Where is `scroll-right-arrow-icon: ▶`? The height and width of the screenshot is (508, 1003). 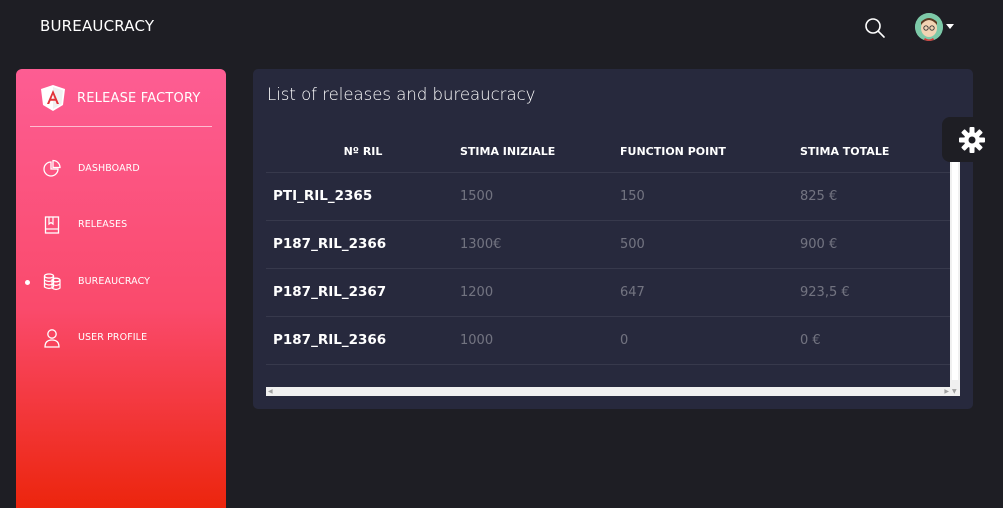
scroll-right-arrow-icon: ▶ is located at coordinates (946, 392).